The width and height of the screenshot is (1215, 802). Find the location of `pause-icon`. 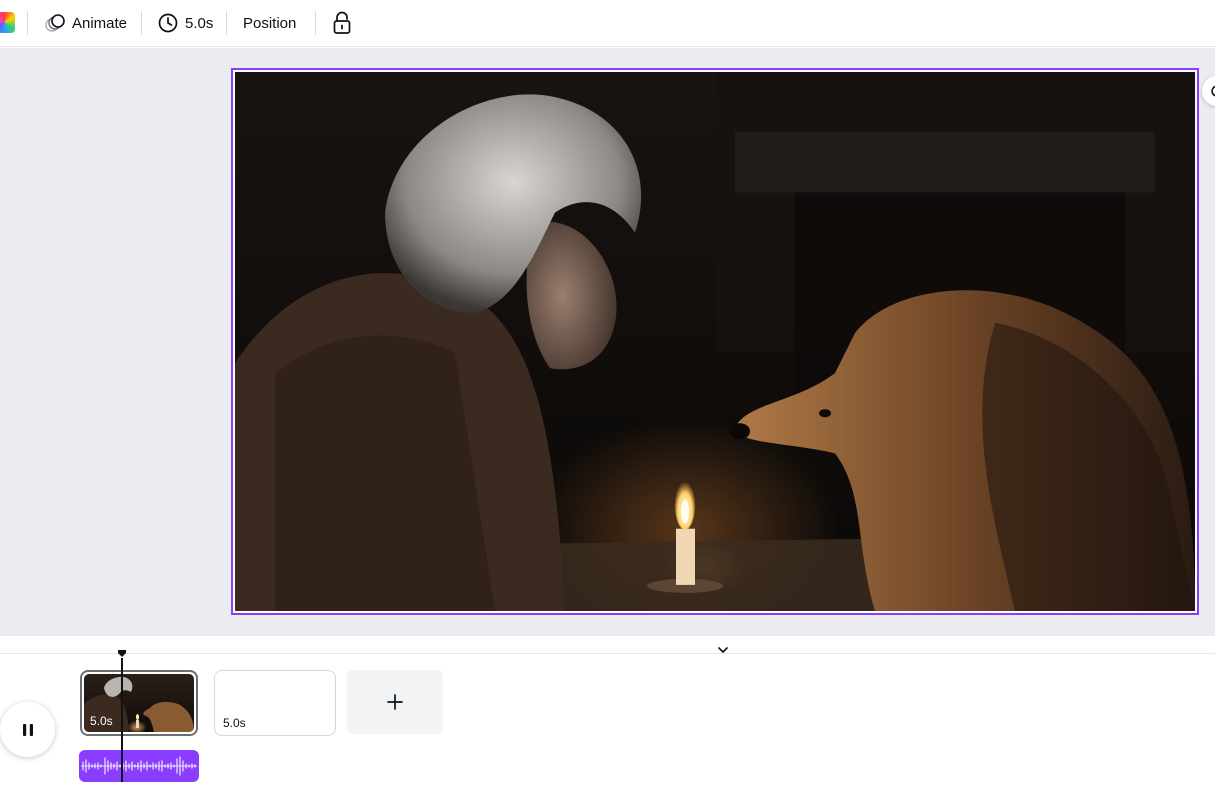

pause-icon is located at coordinates (27, 729).